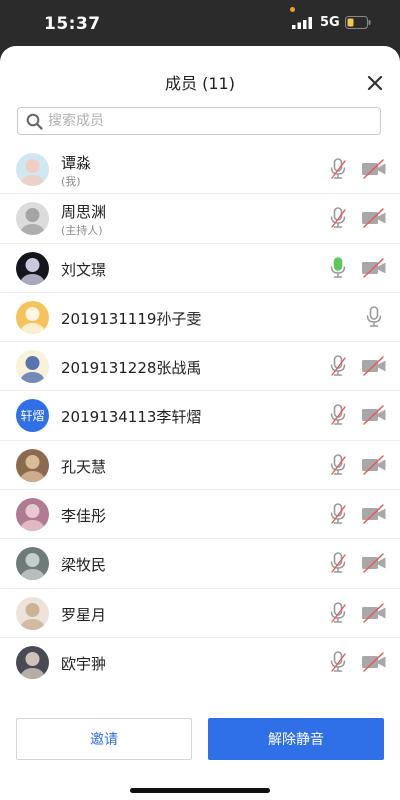  Describe the element at coordinates (84, 212) in the screenshot. I see `member-name: 周思渊` at that location.